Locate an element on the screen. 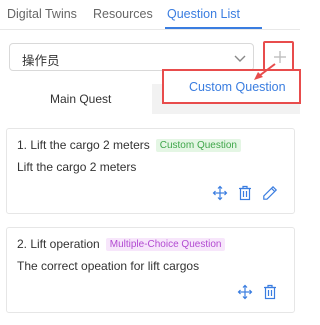  question-description: Lift the cargo 2 meters is located at coordinates (77, 167).